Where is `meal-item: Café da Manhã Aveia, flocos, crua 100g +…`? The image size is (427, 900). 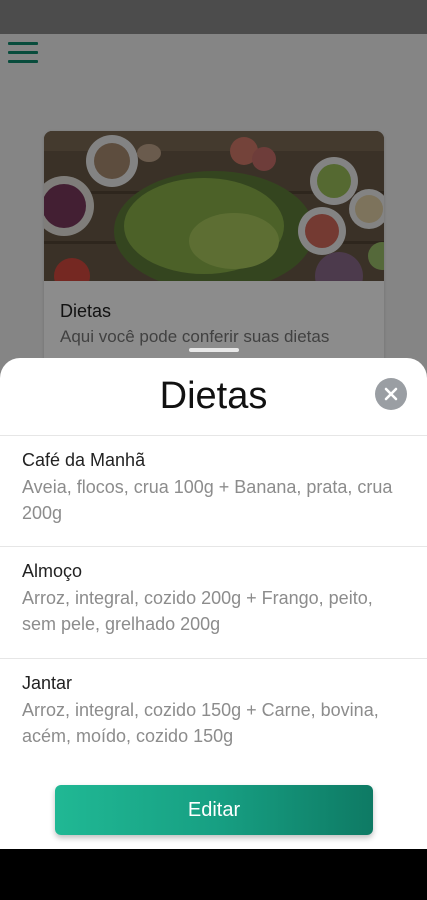
meal-item: Café da Manhã Aveia, flocos, crua 100g +… is located at coordinates (214, 487).